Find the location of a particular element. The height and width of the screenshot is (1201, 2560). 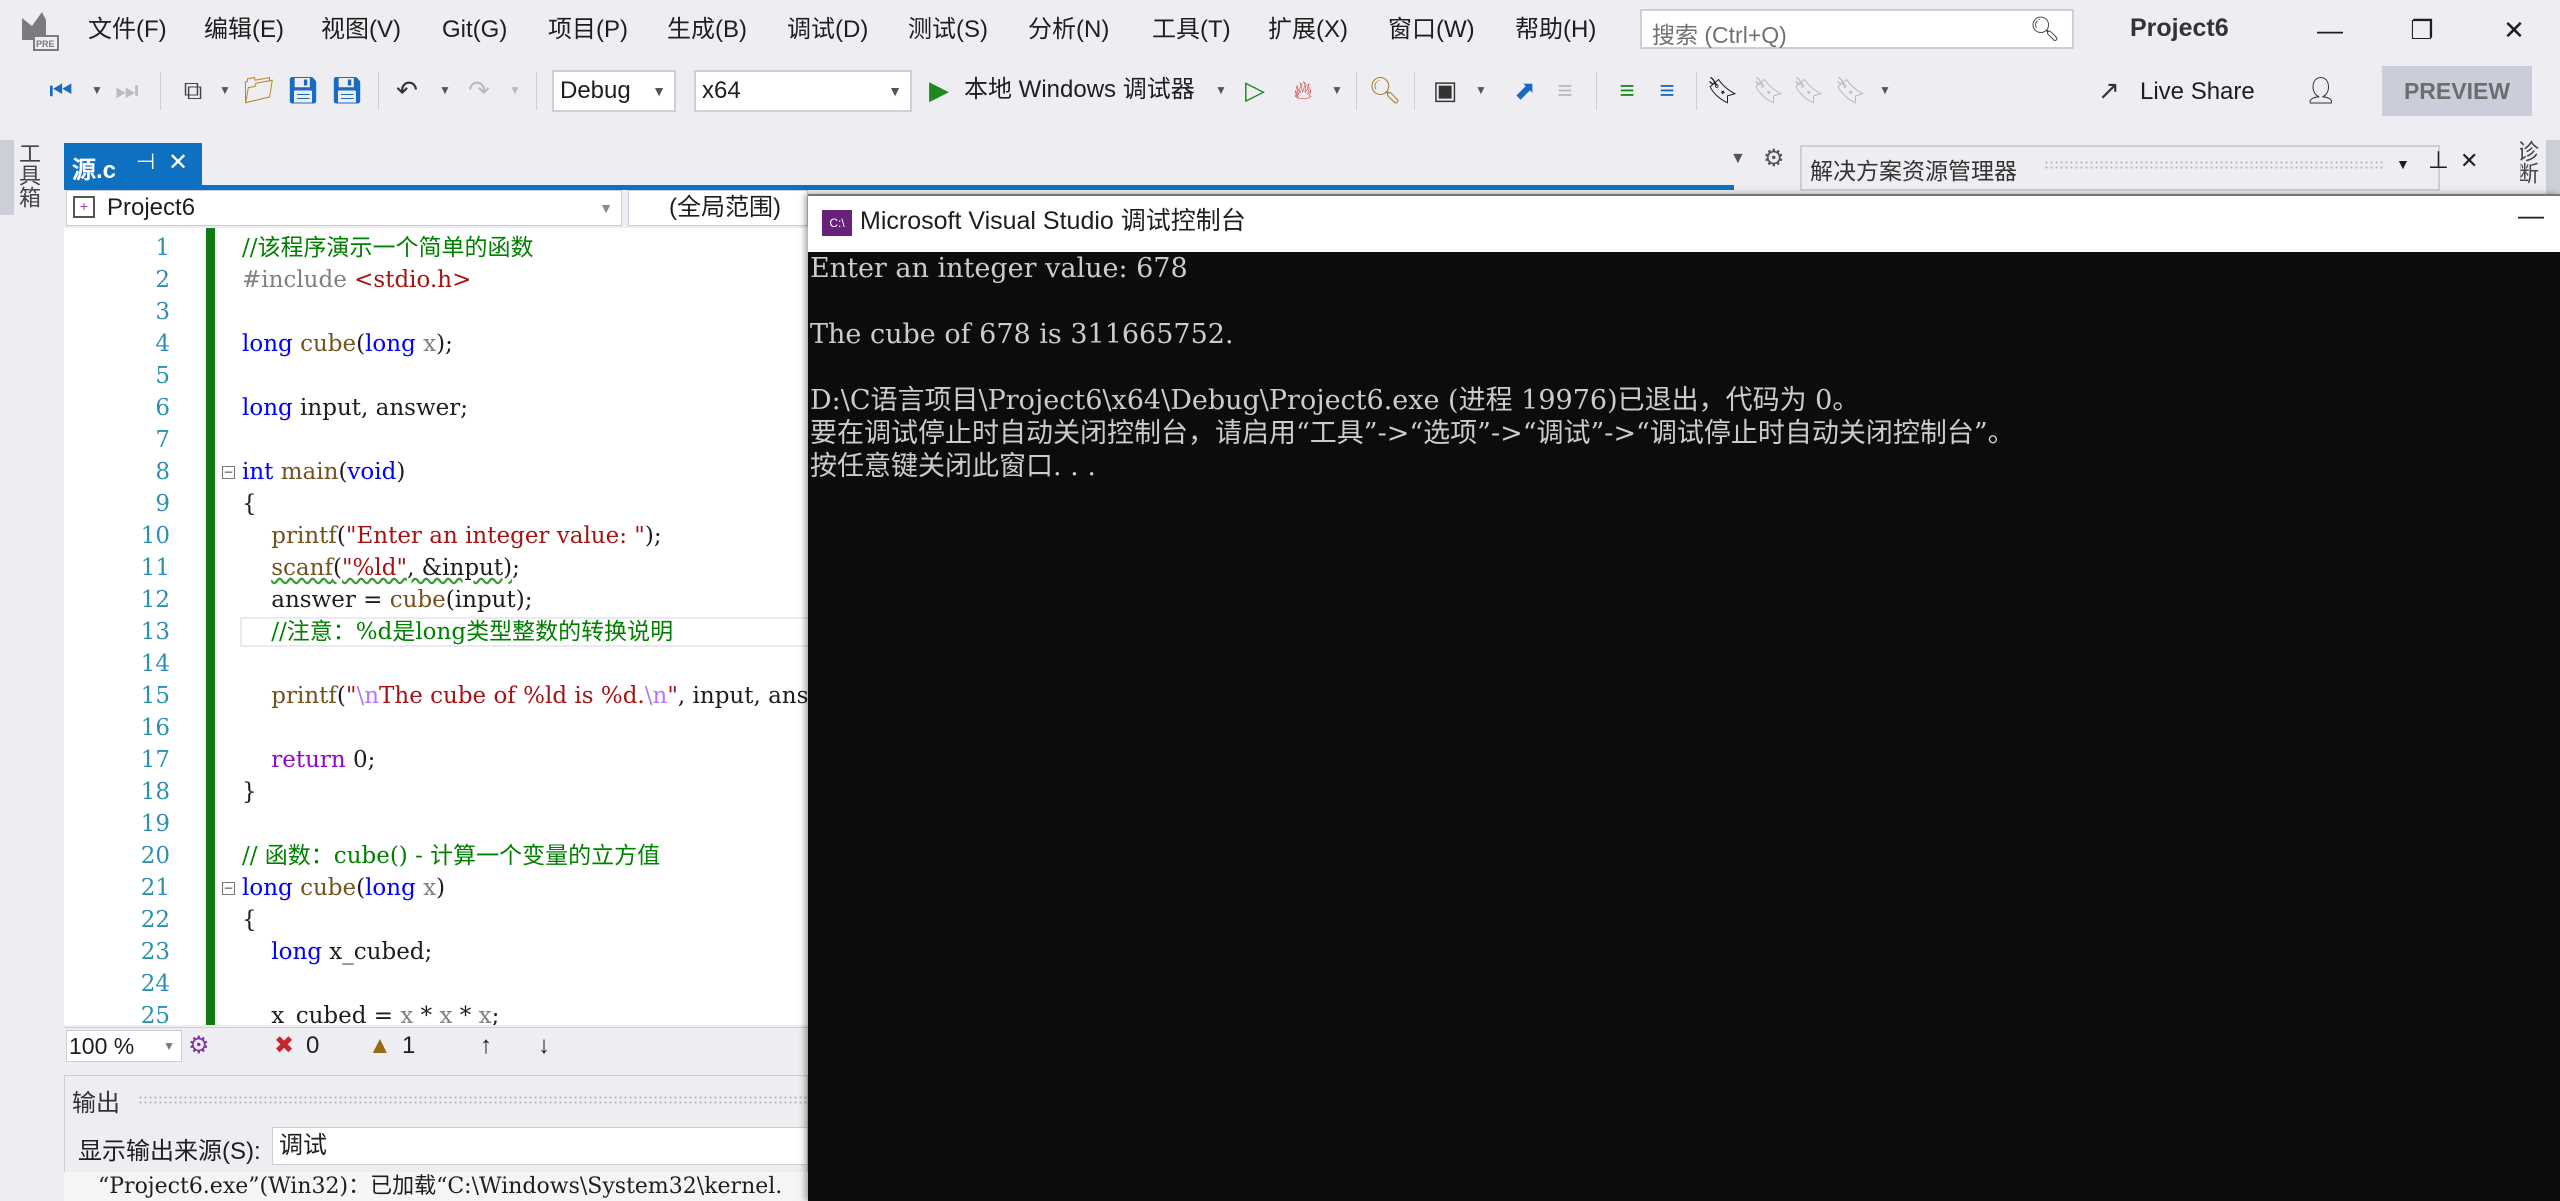

close-tab-icon: ✕ is located at coordinates (178, 162).